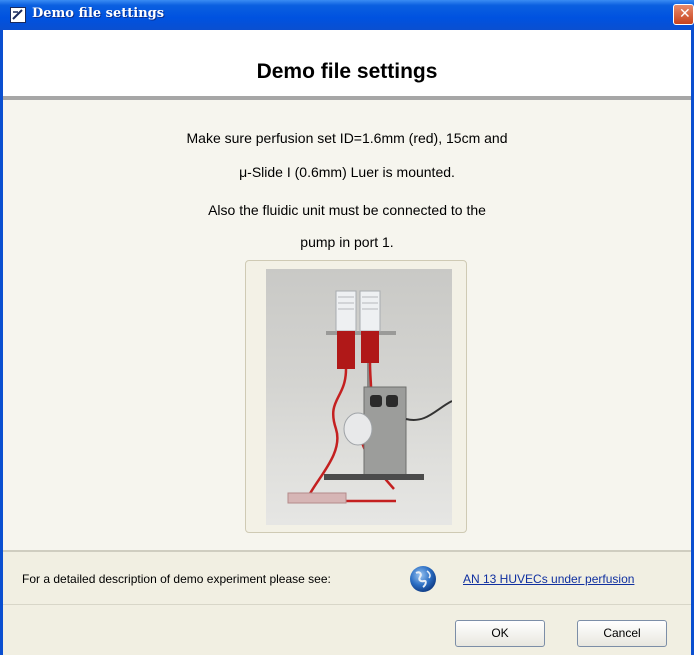  Describe the element at coordinates (622, 633) in the screenshot. I see `cancel-button: Cancel` at that location.